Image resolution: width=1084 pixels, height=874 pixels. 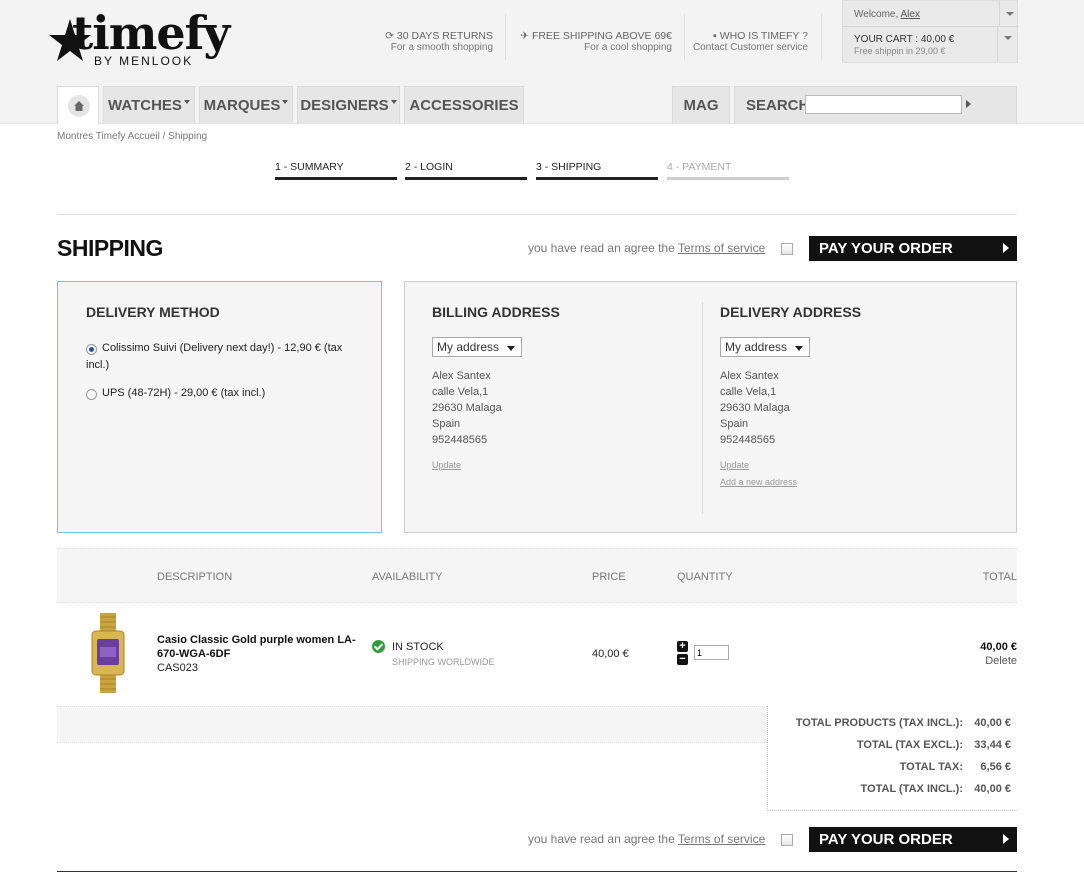 I want to click on nav-accessories: ACCESSORIES, so click(x=464, y=105).